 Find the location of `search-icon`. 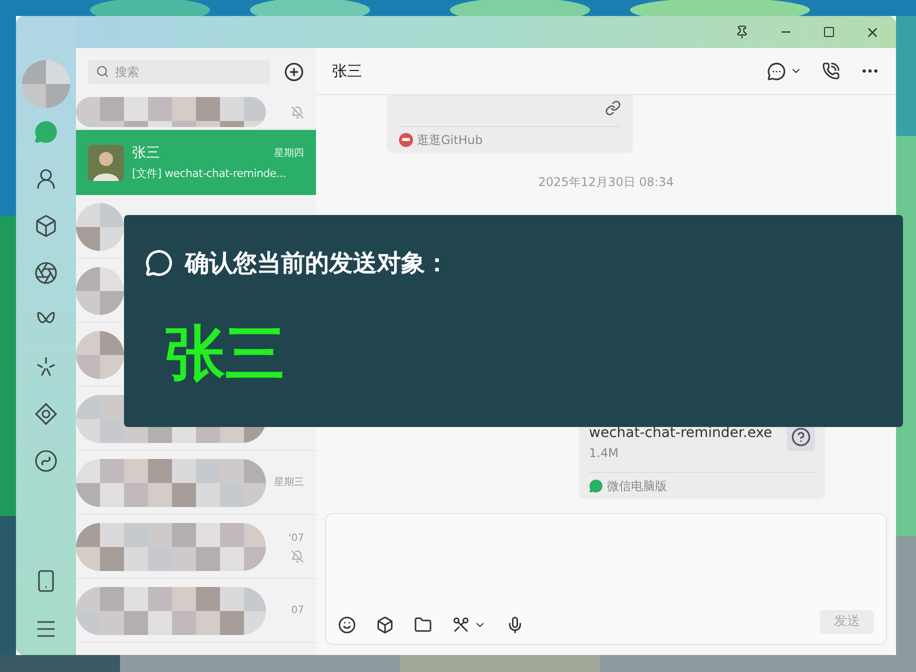

search-icon is located at coordinates (102, 71).